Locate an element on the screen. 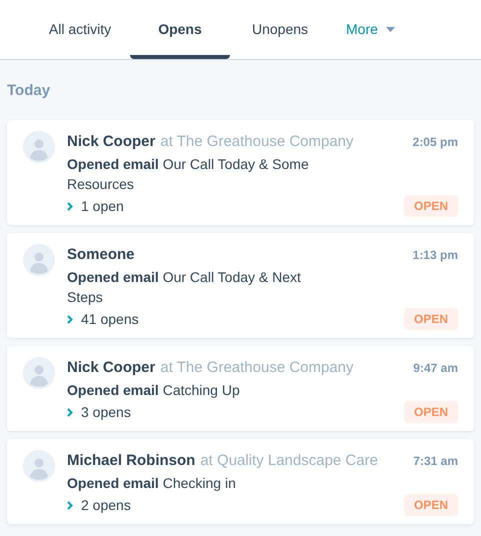  opens-toggle: 1 open is located at coordinates (95, 206).